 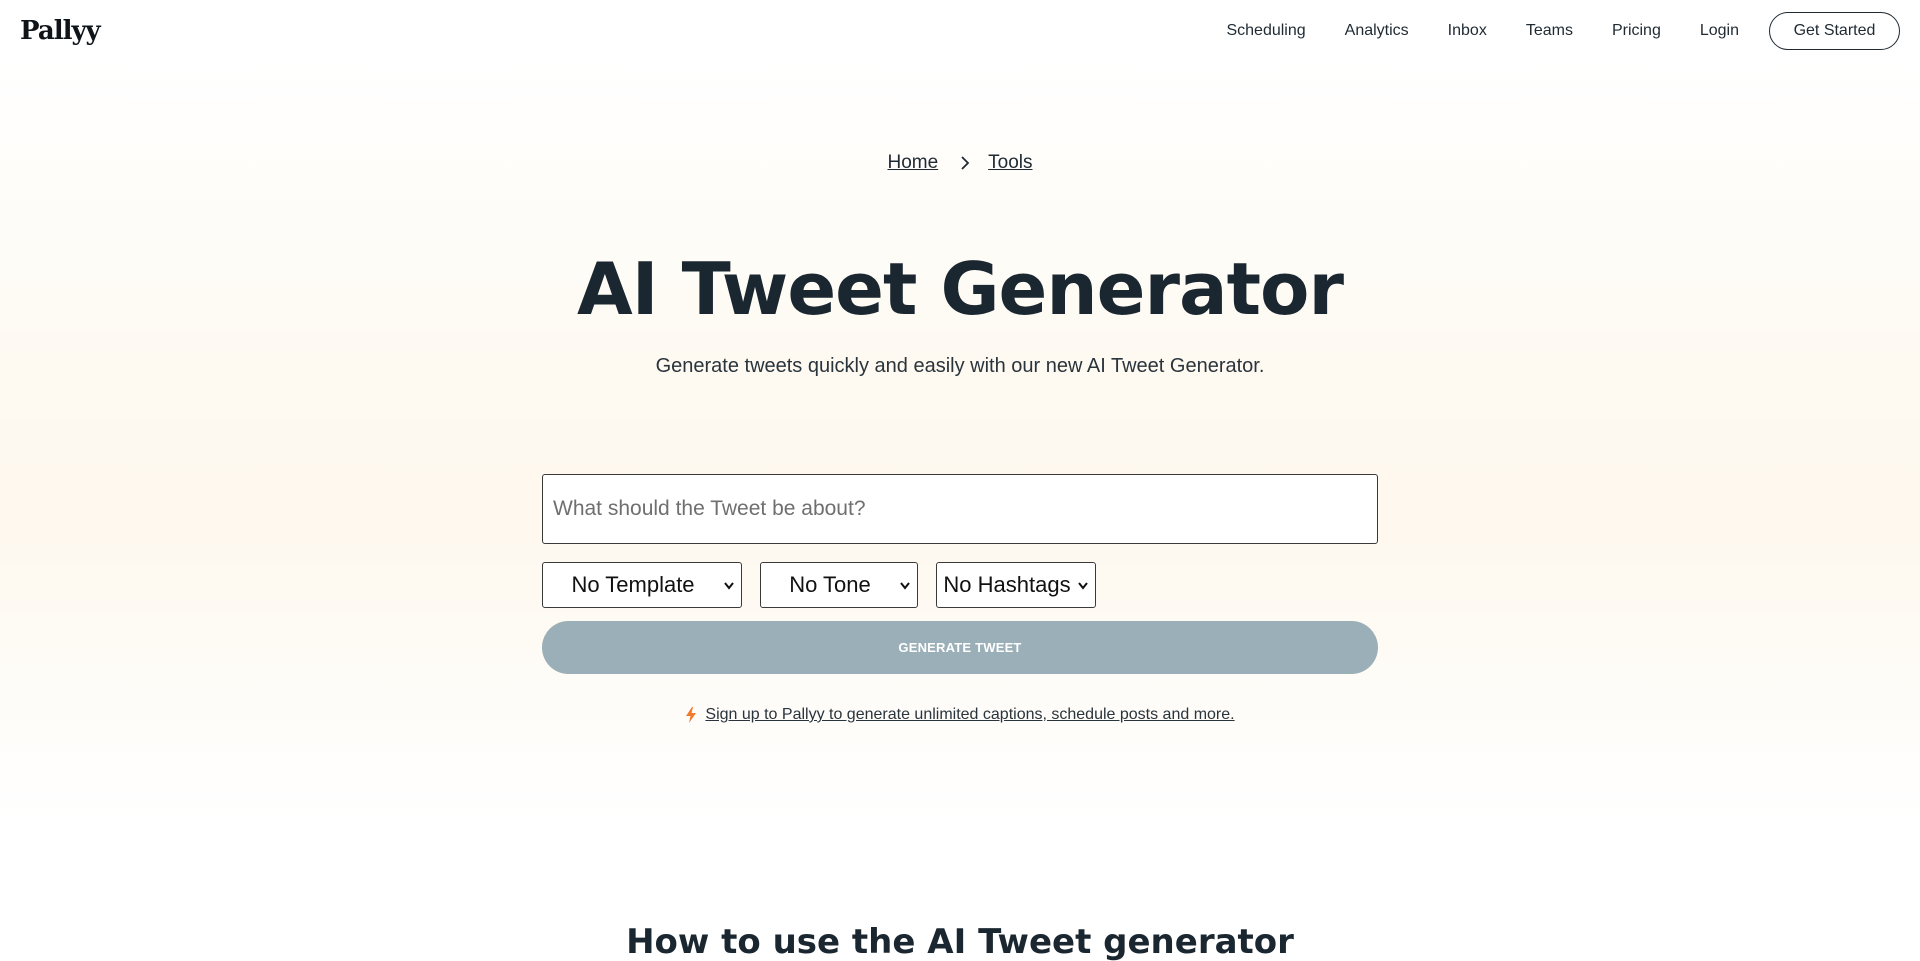 What do you see at coordinates (1007, 584) in the screenshot?
I see `hashtags-select-value: No Hashtags` at bounding box center [1007, 584].